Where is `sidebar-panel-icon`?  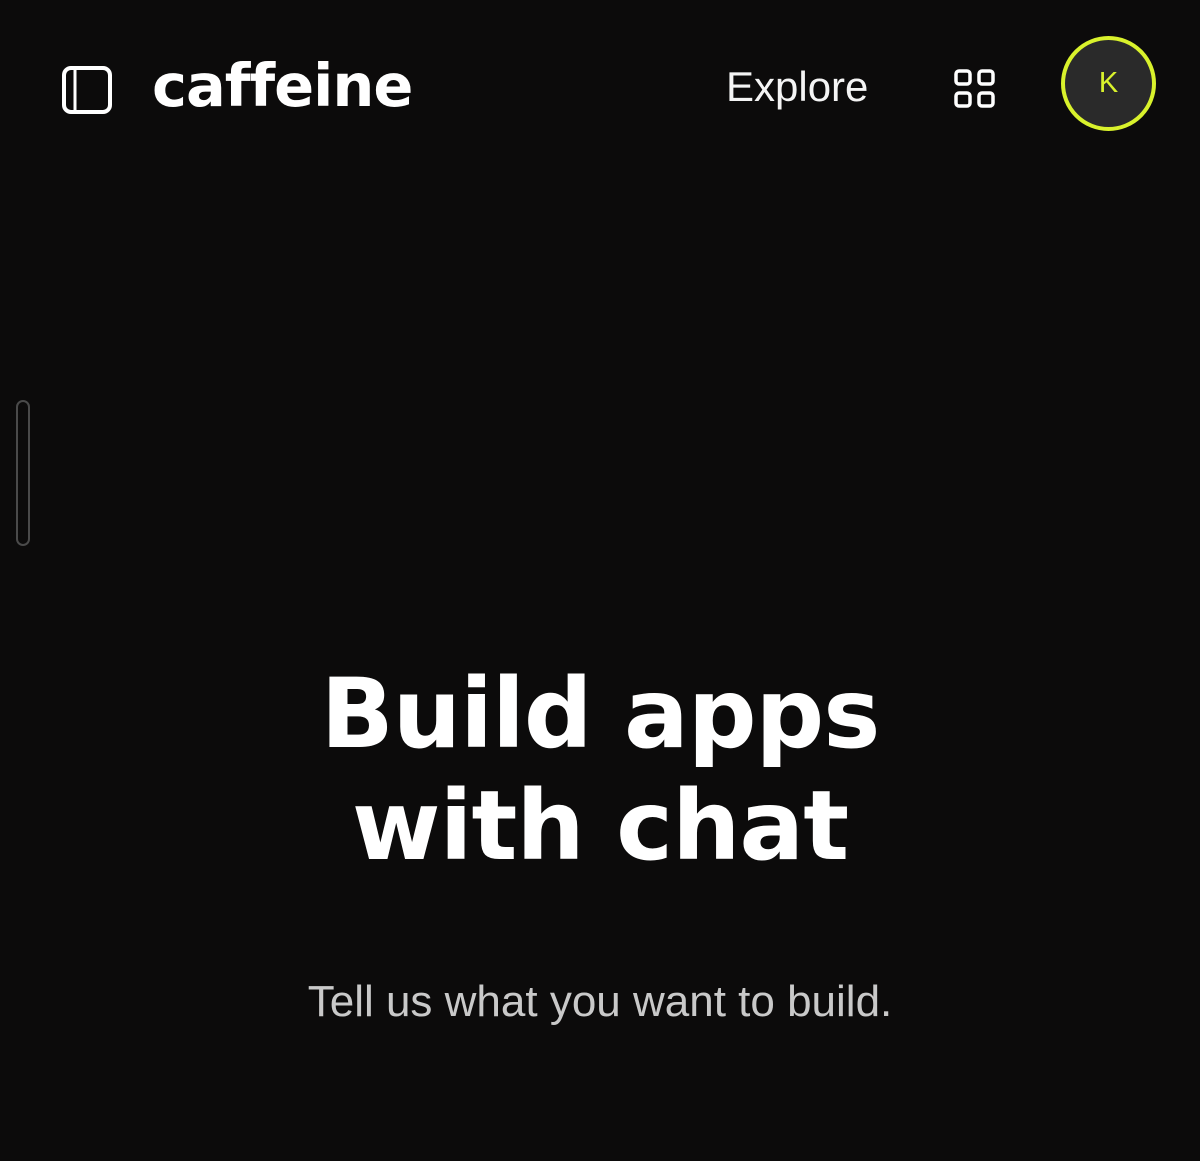
sidebar-panel-icon is located at coordinates (87, 90).